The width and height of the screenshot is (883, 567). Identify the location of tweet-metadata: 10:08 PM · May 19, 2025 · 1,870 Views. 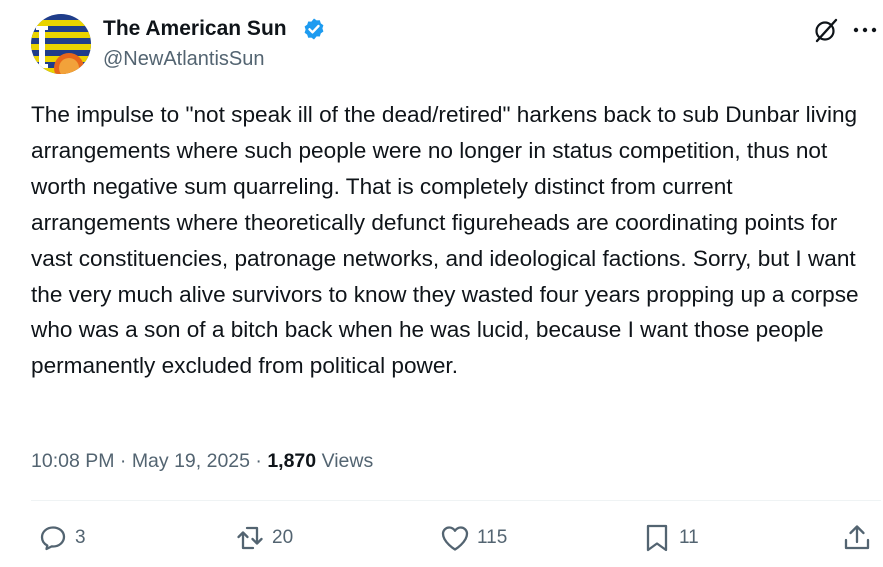
(202, 461).